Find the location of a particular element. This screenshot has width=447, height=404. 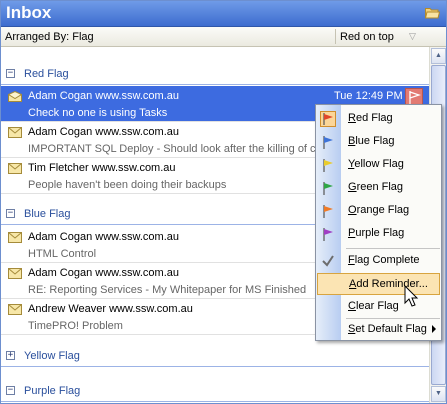

menu-item-set-default-flag: Set Default Flag is located at coordinates (378, 330).